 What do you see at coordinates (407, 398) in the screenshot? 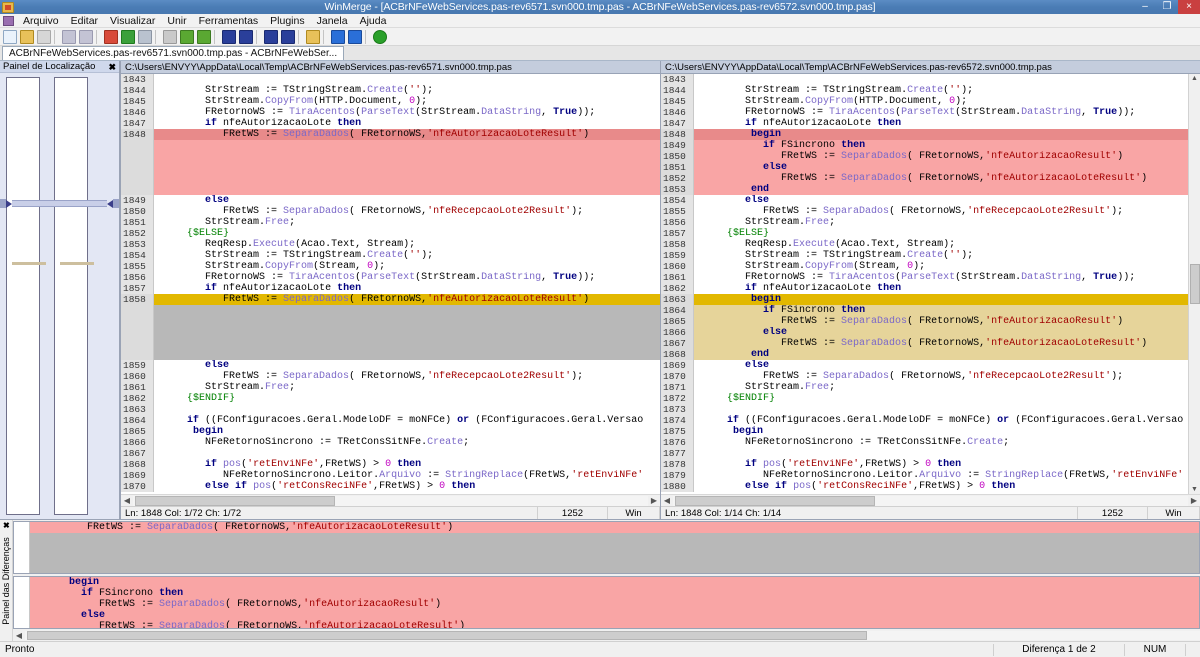
I see `line-text: {$ENDIF}` at bounding box center [407, 398].